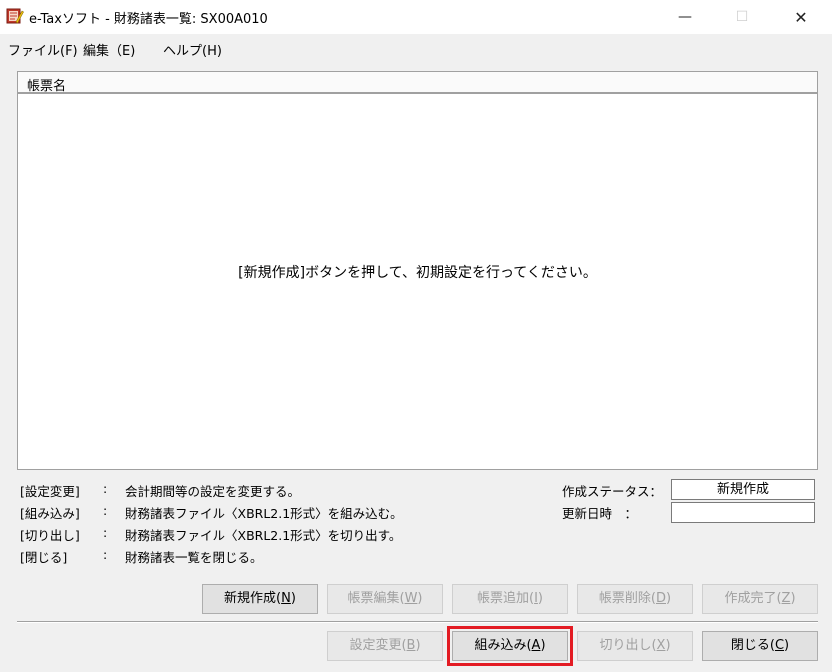  Describe the element at coordinates (628, 645) in the screenshot. I see `button-label: 切り出し(` at that location.